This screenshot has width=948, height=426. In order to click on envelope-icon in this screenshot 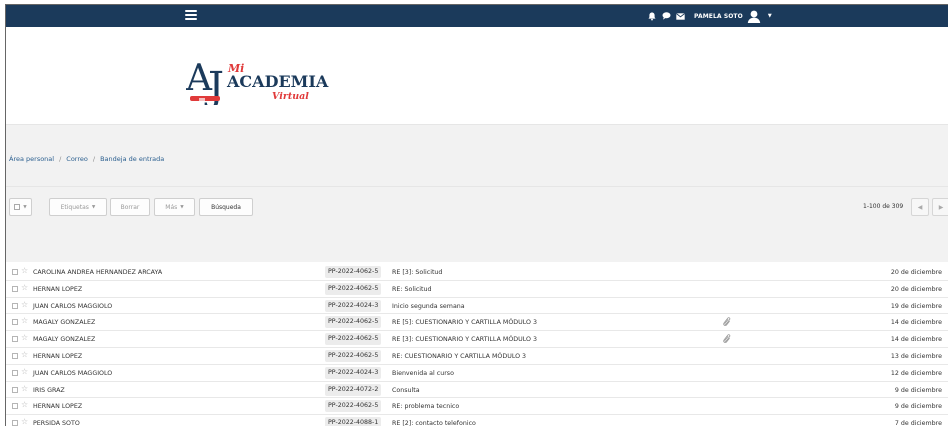, I will do `click(680, 16)`.